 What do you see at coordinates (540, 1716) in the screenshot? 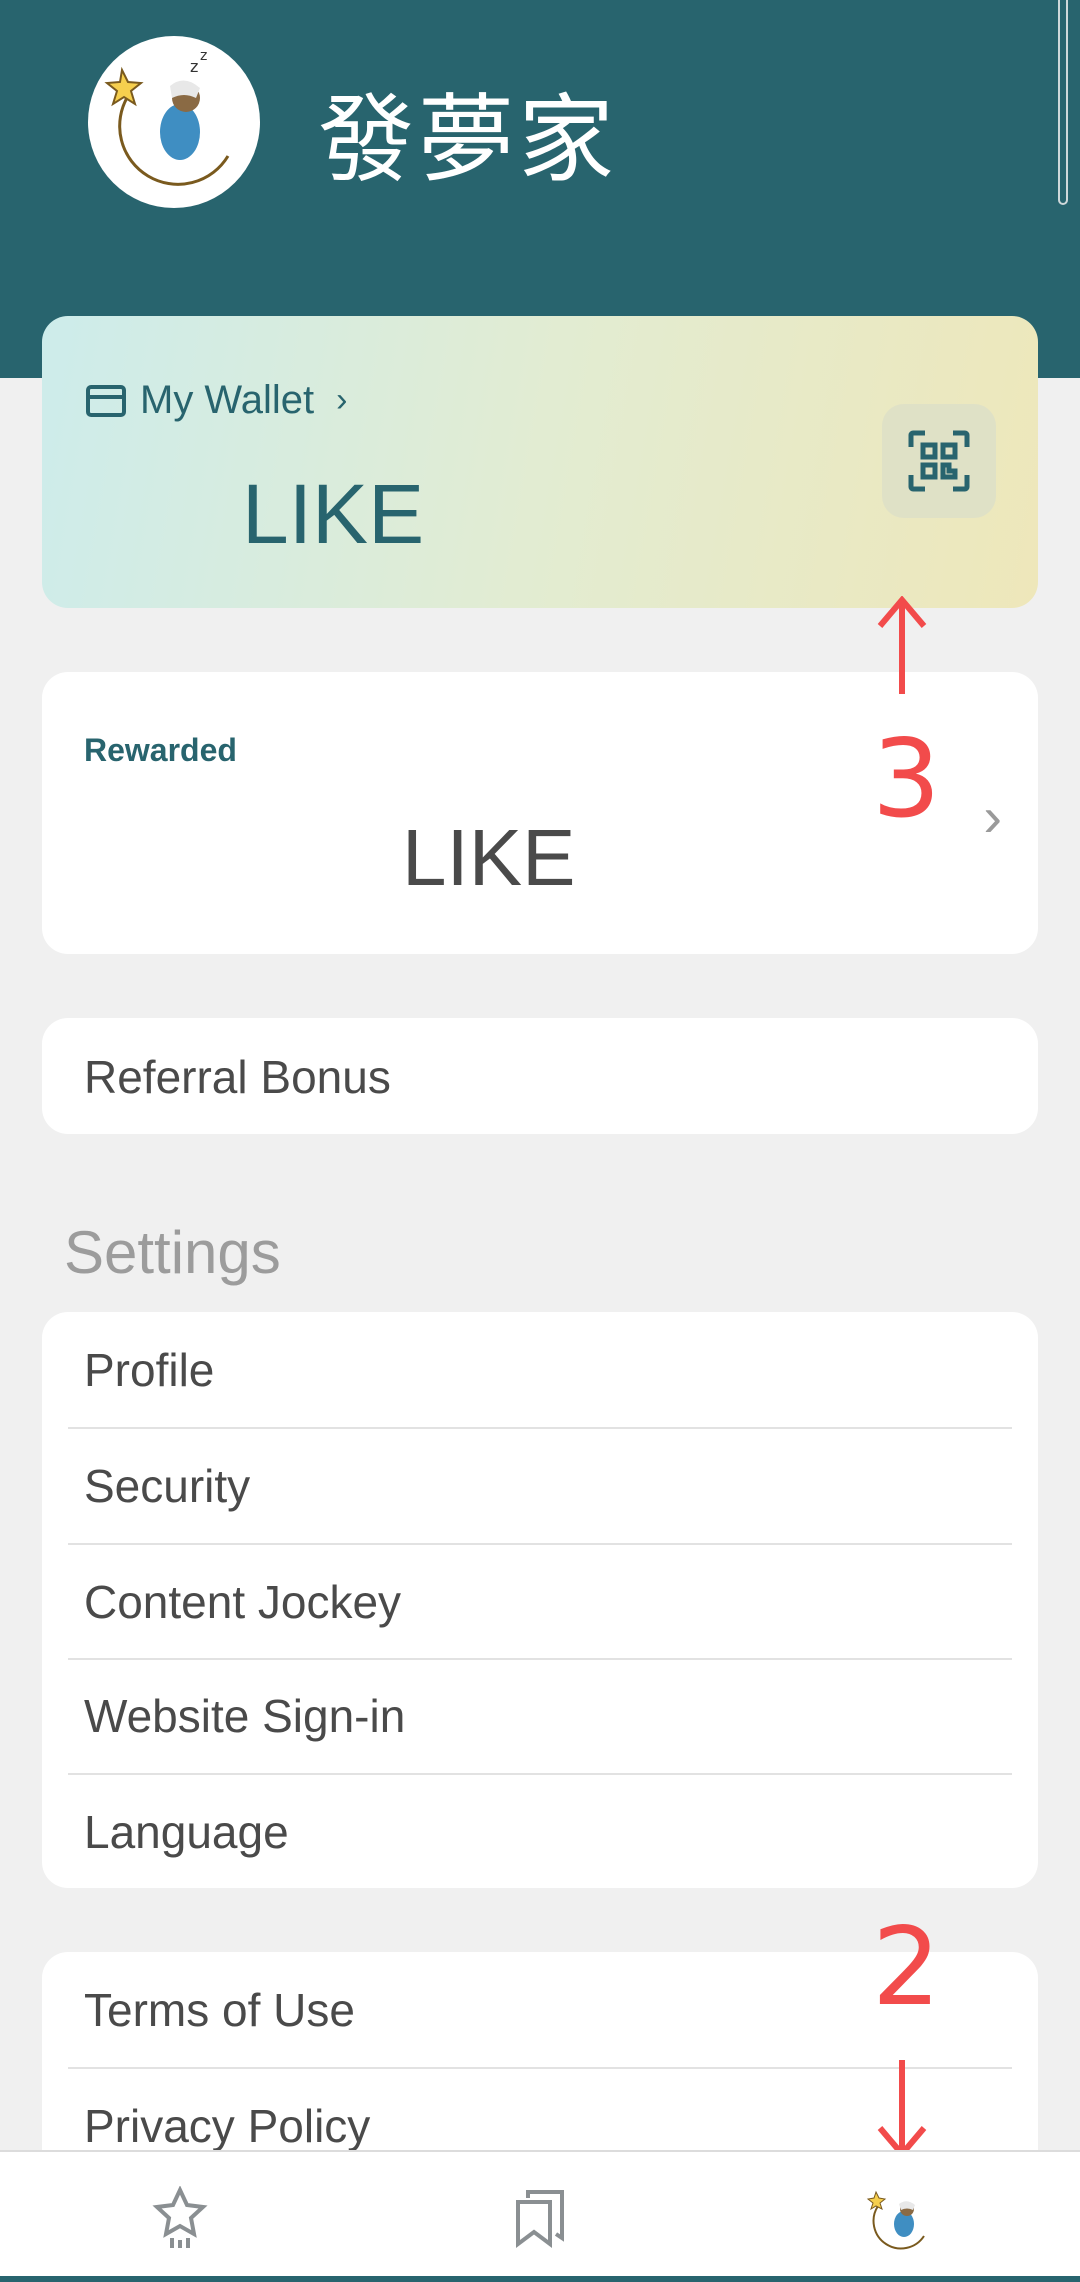
I see `settings-item-website-sign-in: Website Sign-in` at bounding box center [540, 1716].